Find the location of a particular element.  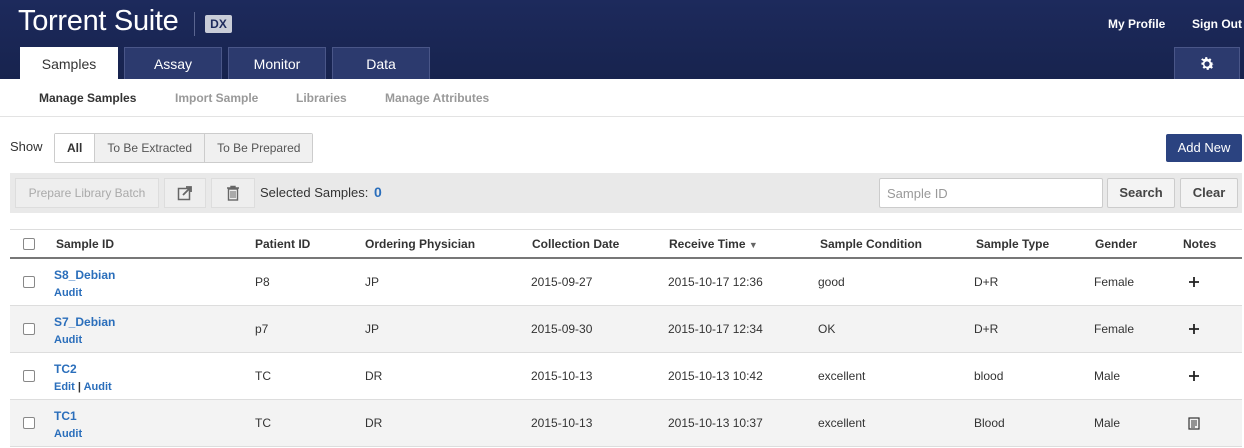

export-icon is located at coordinates (184, 193).